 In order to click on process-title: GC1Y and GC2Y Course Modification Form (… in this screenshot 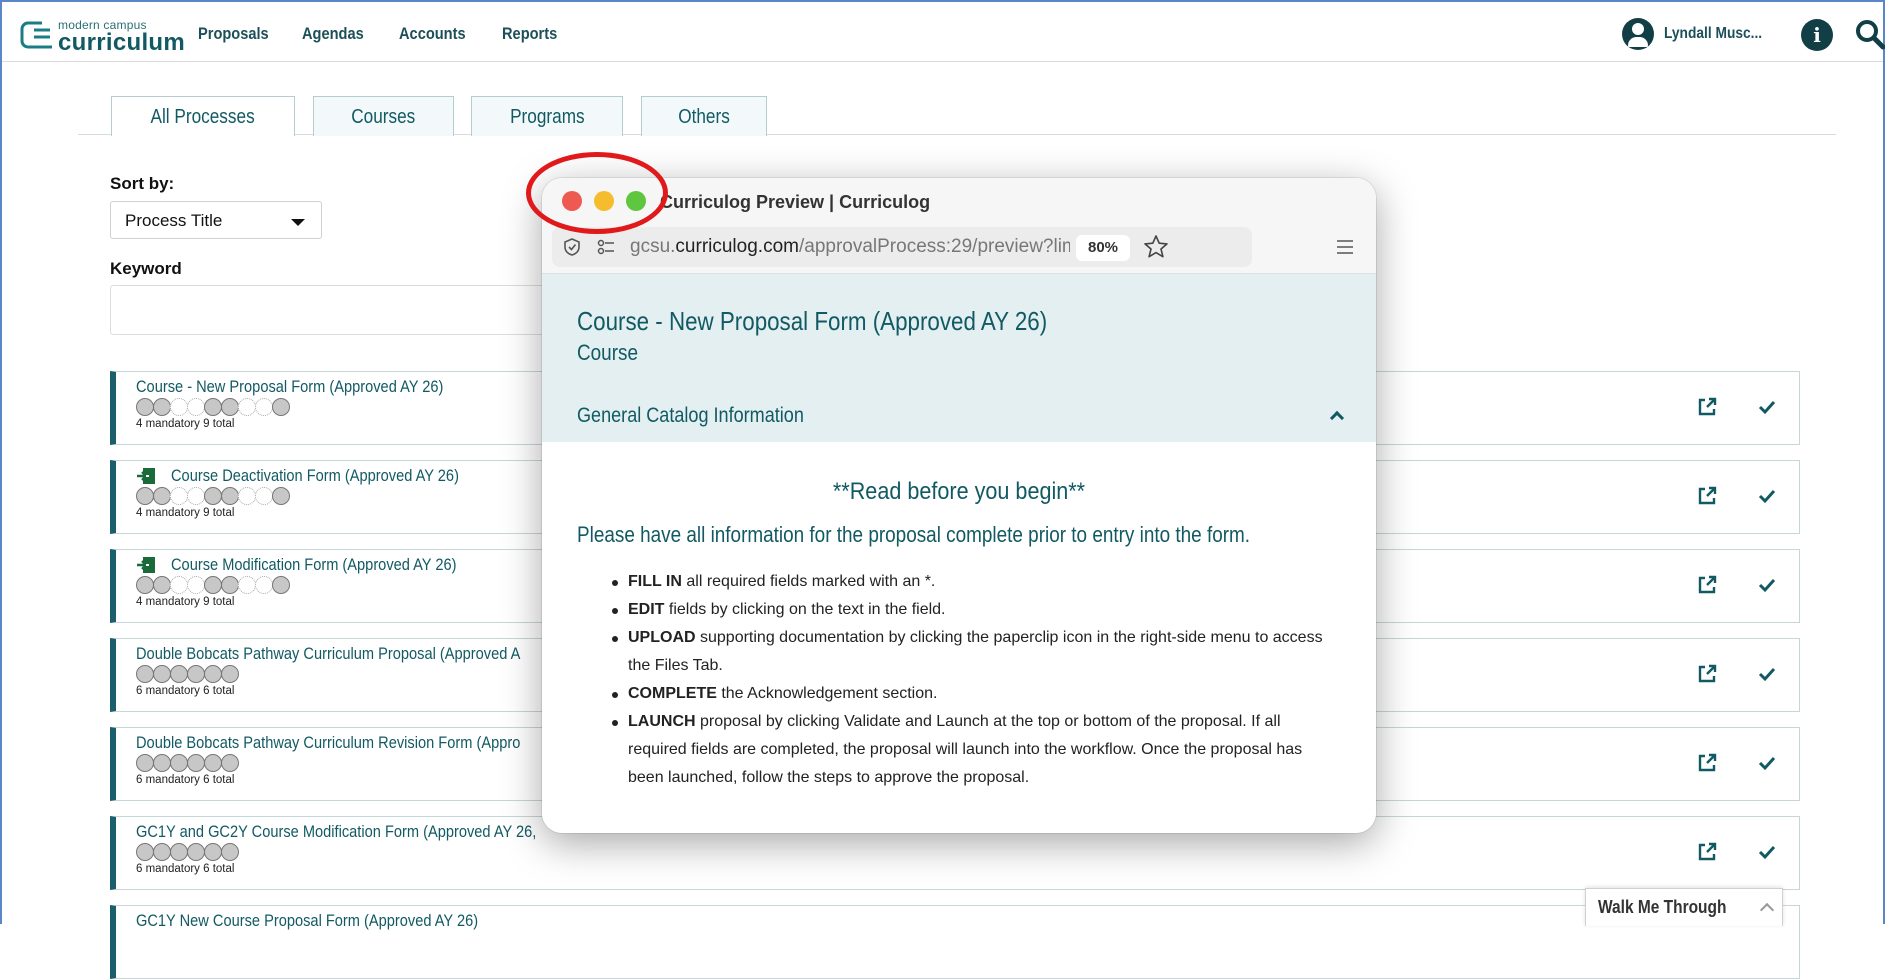, I will do `click(336, 832)`.